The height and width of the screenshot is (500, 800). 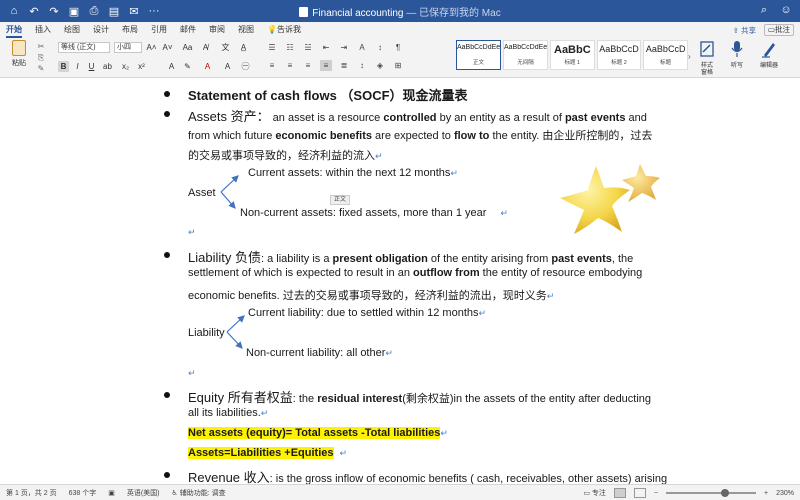 I want to click on superscript-button: x², so click(x=141, y=66).